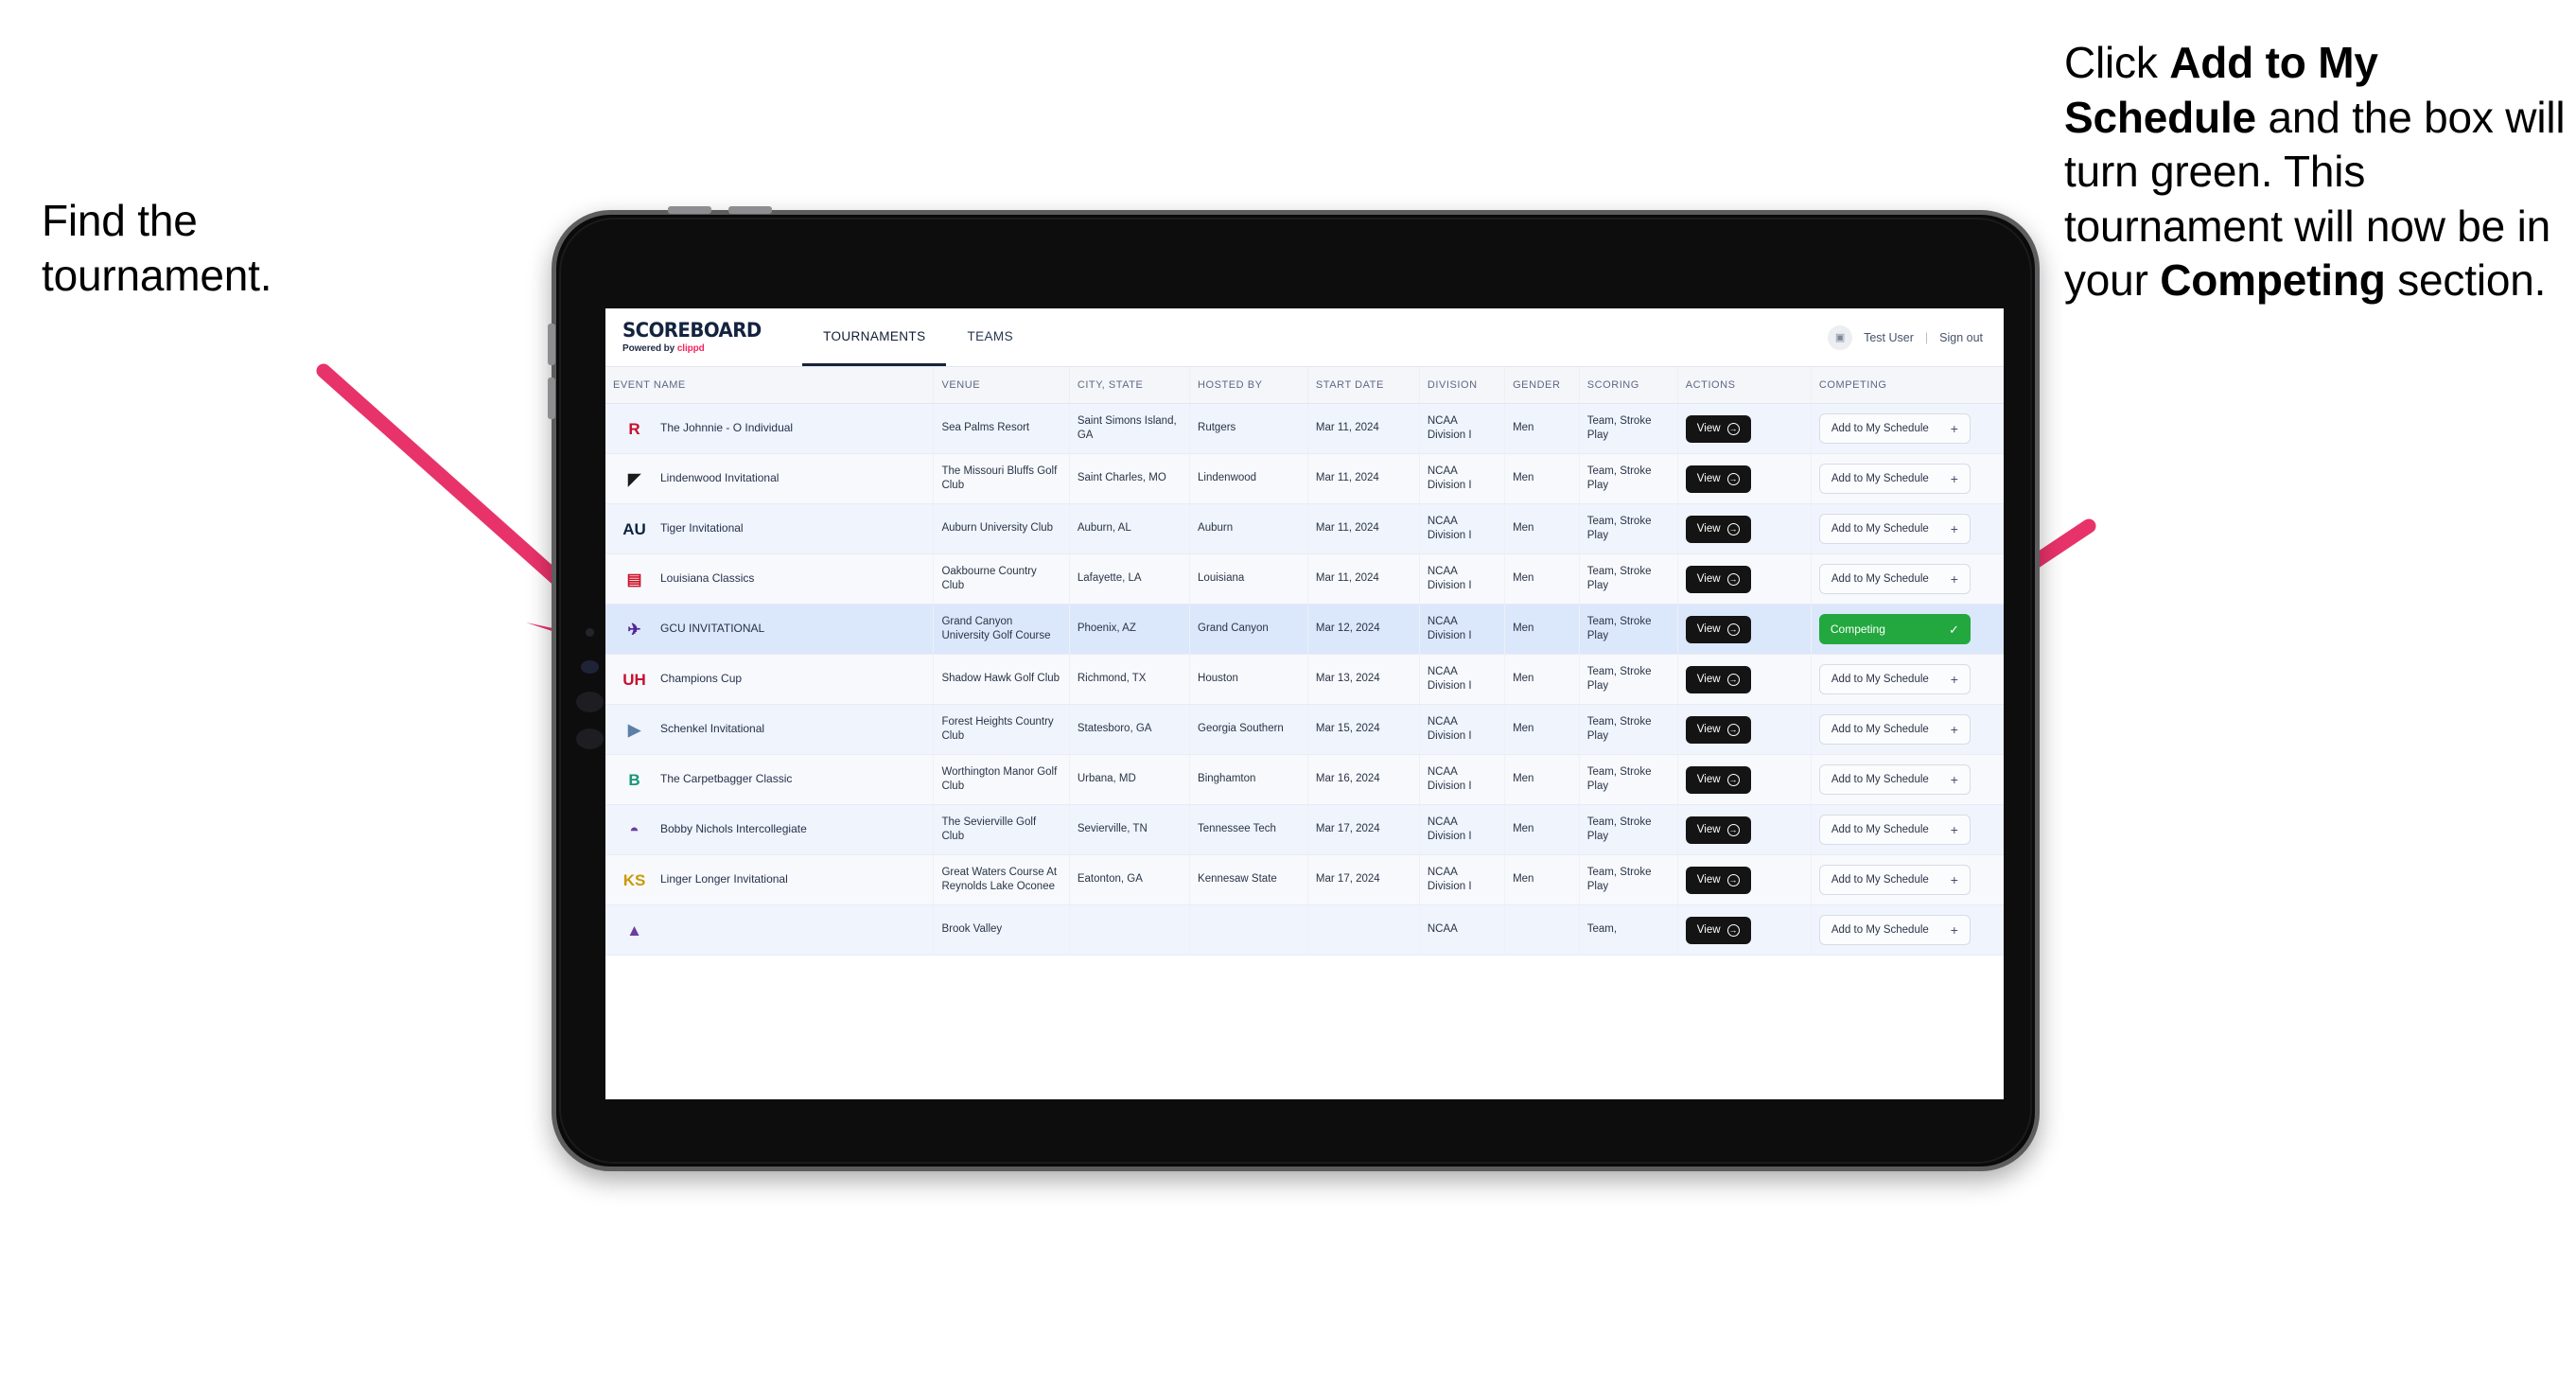  I want to click on tab-tournaments: TOURNAMENTS, so click(875, 337).